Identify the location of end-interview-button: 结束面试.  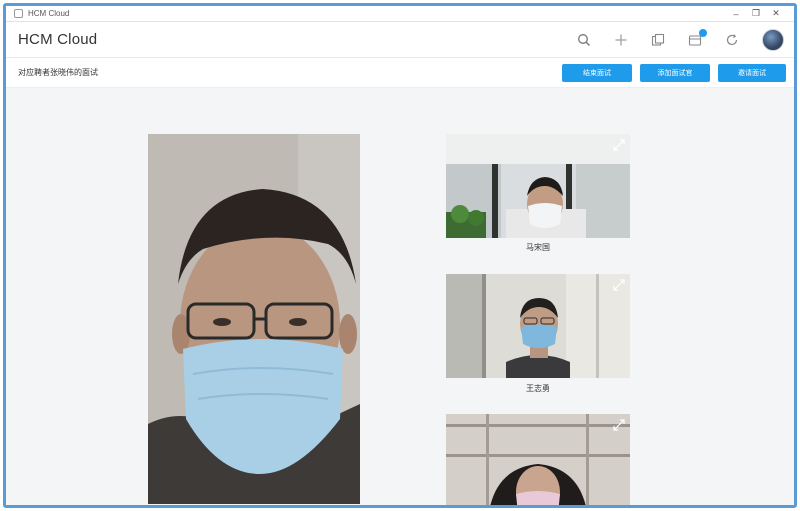
(597, 72).